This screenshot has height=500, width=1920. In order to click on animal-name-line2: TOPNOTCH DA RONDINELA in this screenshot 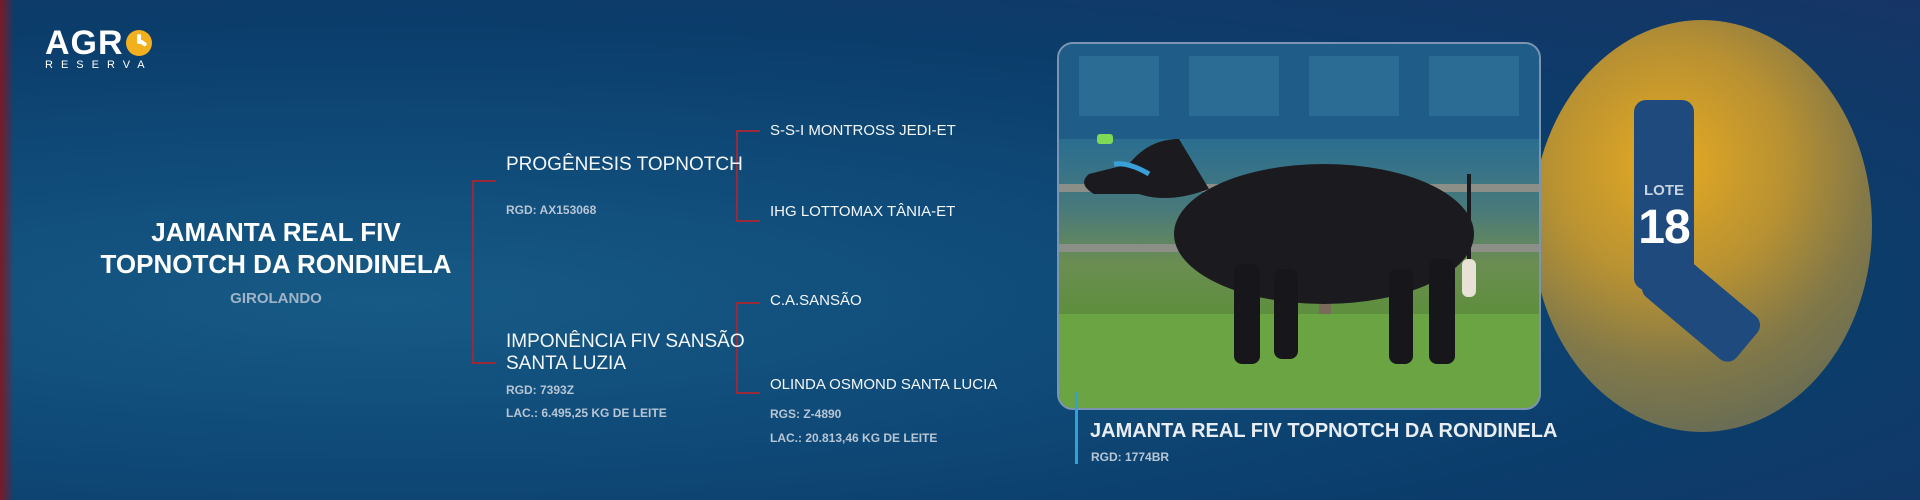, I will do `click(276, 264)`.